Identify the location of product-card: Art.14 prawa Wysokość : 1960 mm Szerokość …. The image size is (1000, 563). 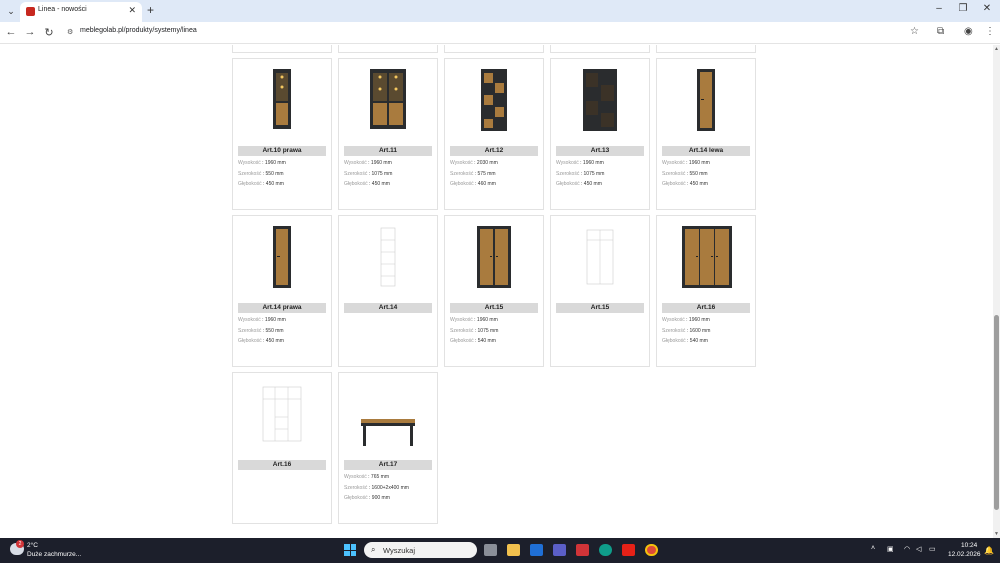
(282, 291).